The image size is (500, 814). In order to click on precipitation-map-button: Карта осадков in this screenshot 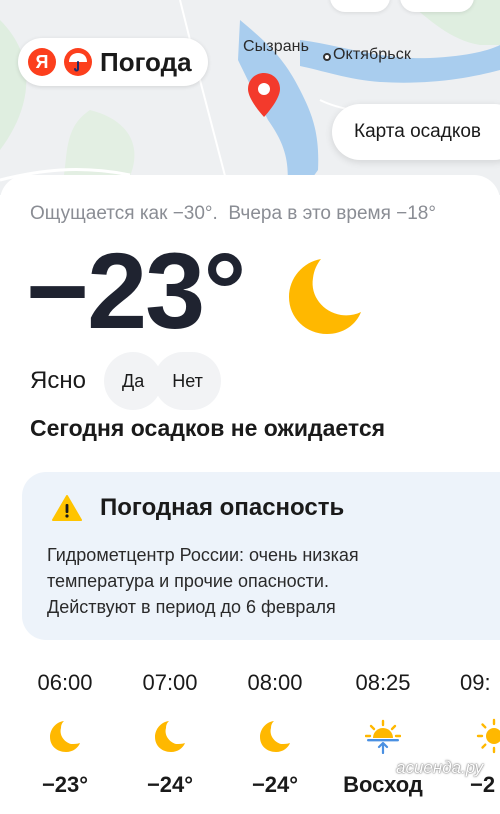, I will do `click(416, 132)`.